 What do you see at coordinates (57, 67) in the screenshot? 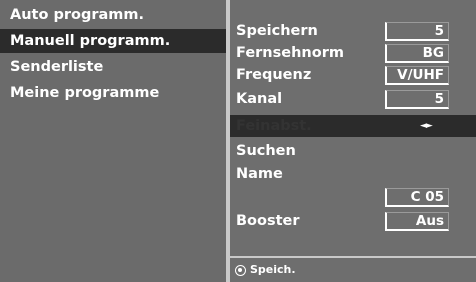
I see `menu-item-label: Senderliste` at bounding box center [57, 67].